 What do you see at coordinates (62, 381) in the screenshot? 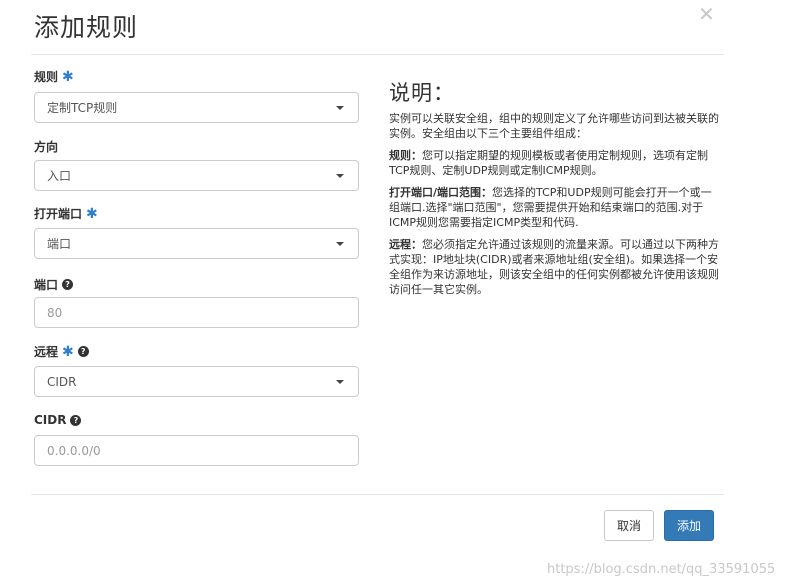
I see `remote-select-value: CIDR` at bounding box center [62, 381].